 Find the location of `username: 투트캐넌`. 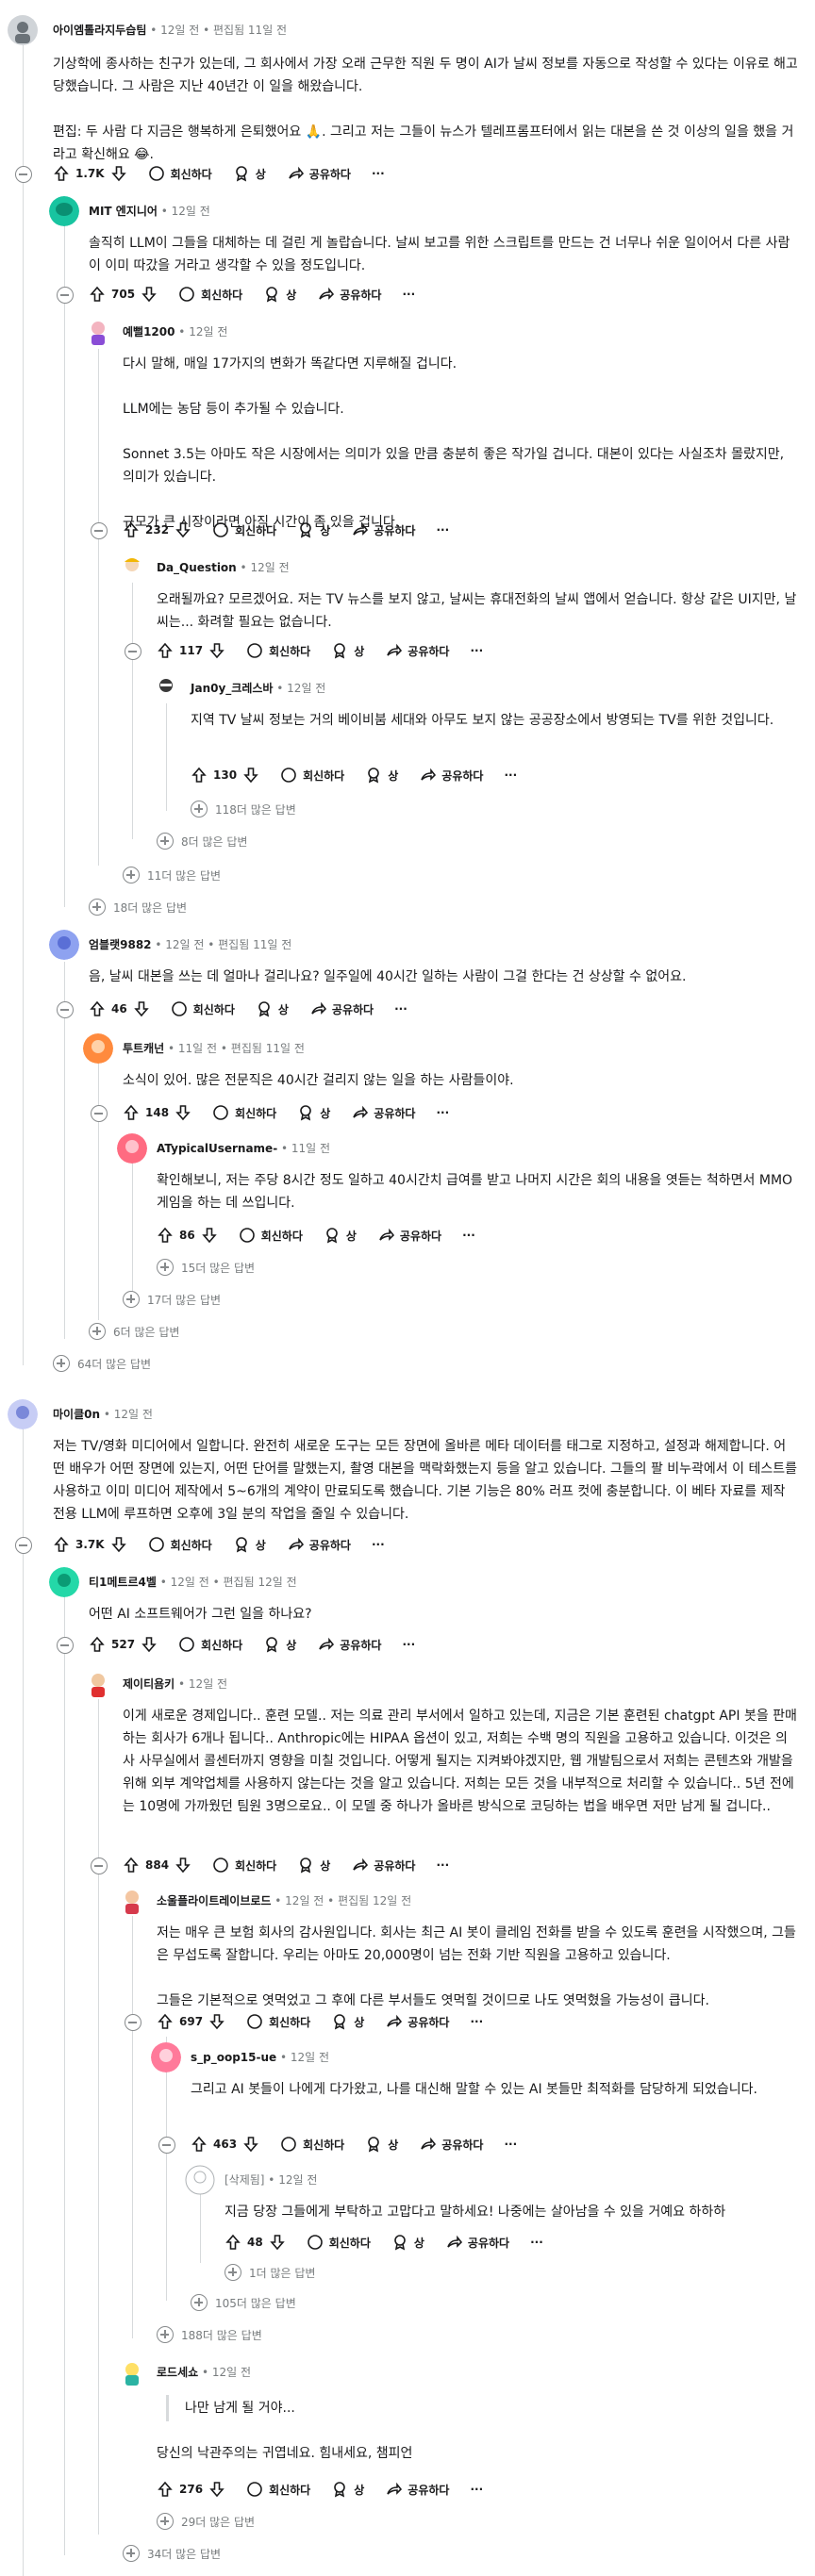

username: 투트캐넌 is located at coordinates (144, 1048).